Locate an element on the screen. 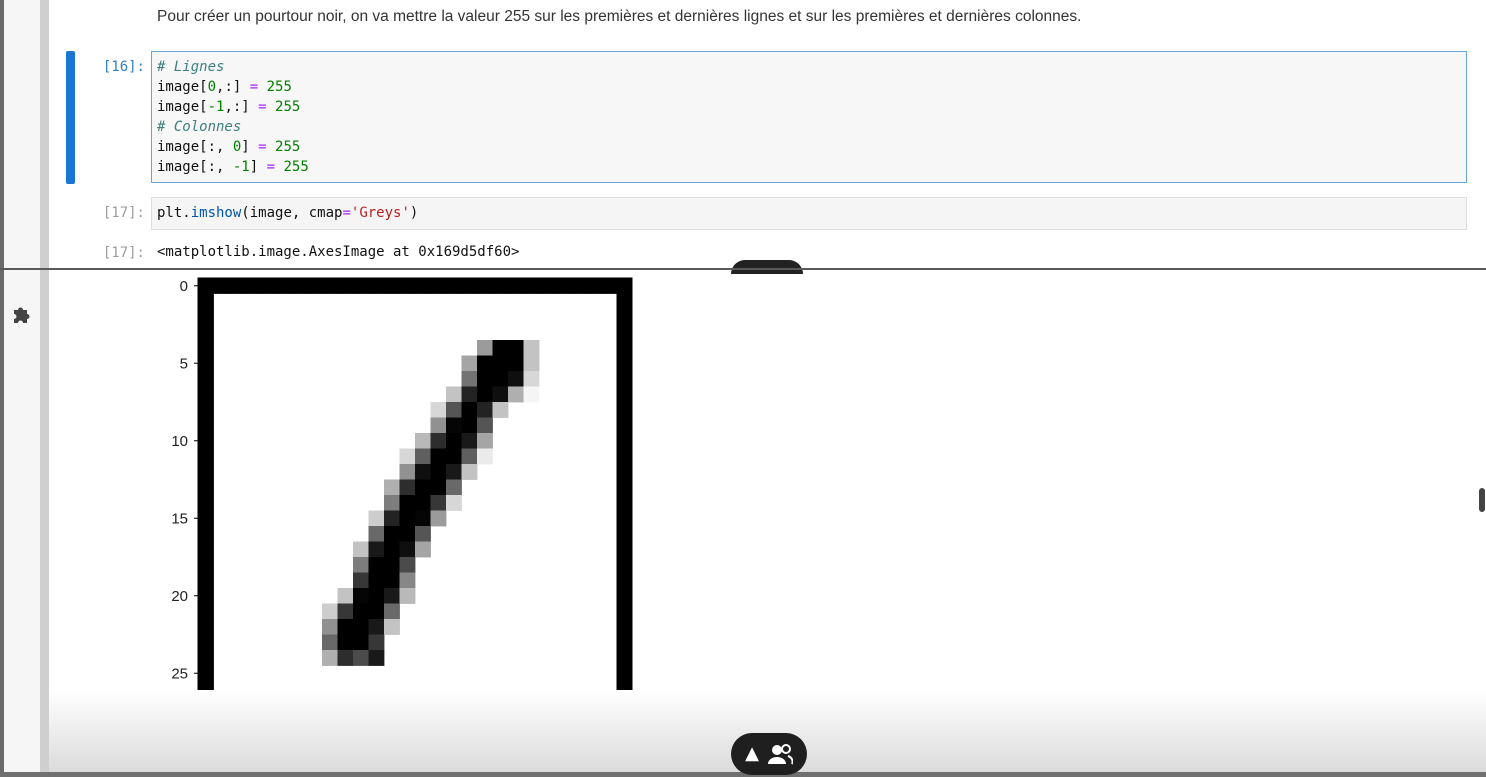 This screenshot has width=1486, height=777. code-cell-17-line: plt.imshow(image, cmap='Greys') is located at coordinates (287, 213).